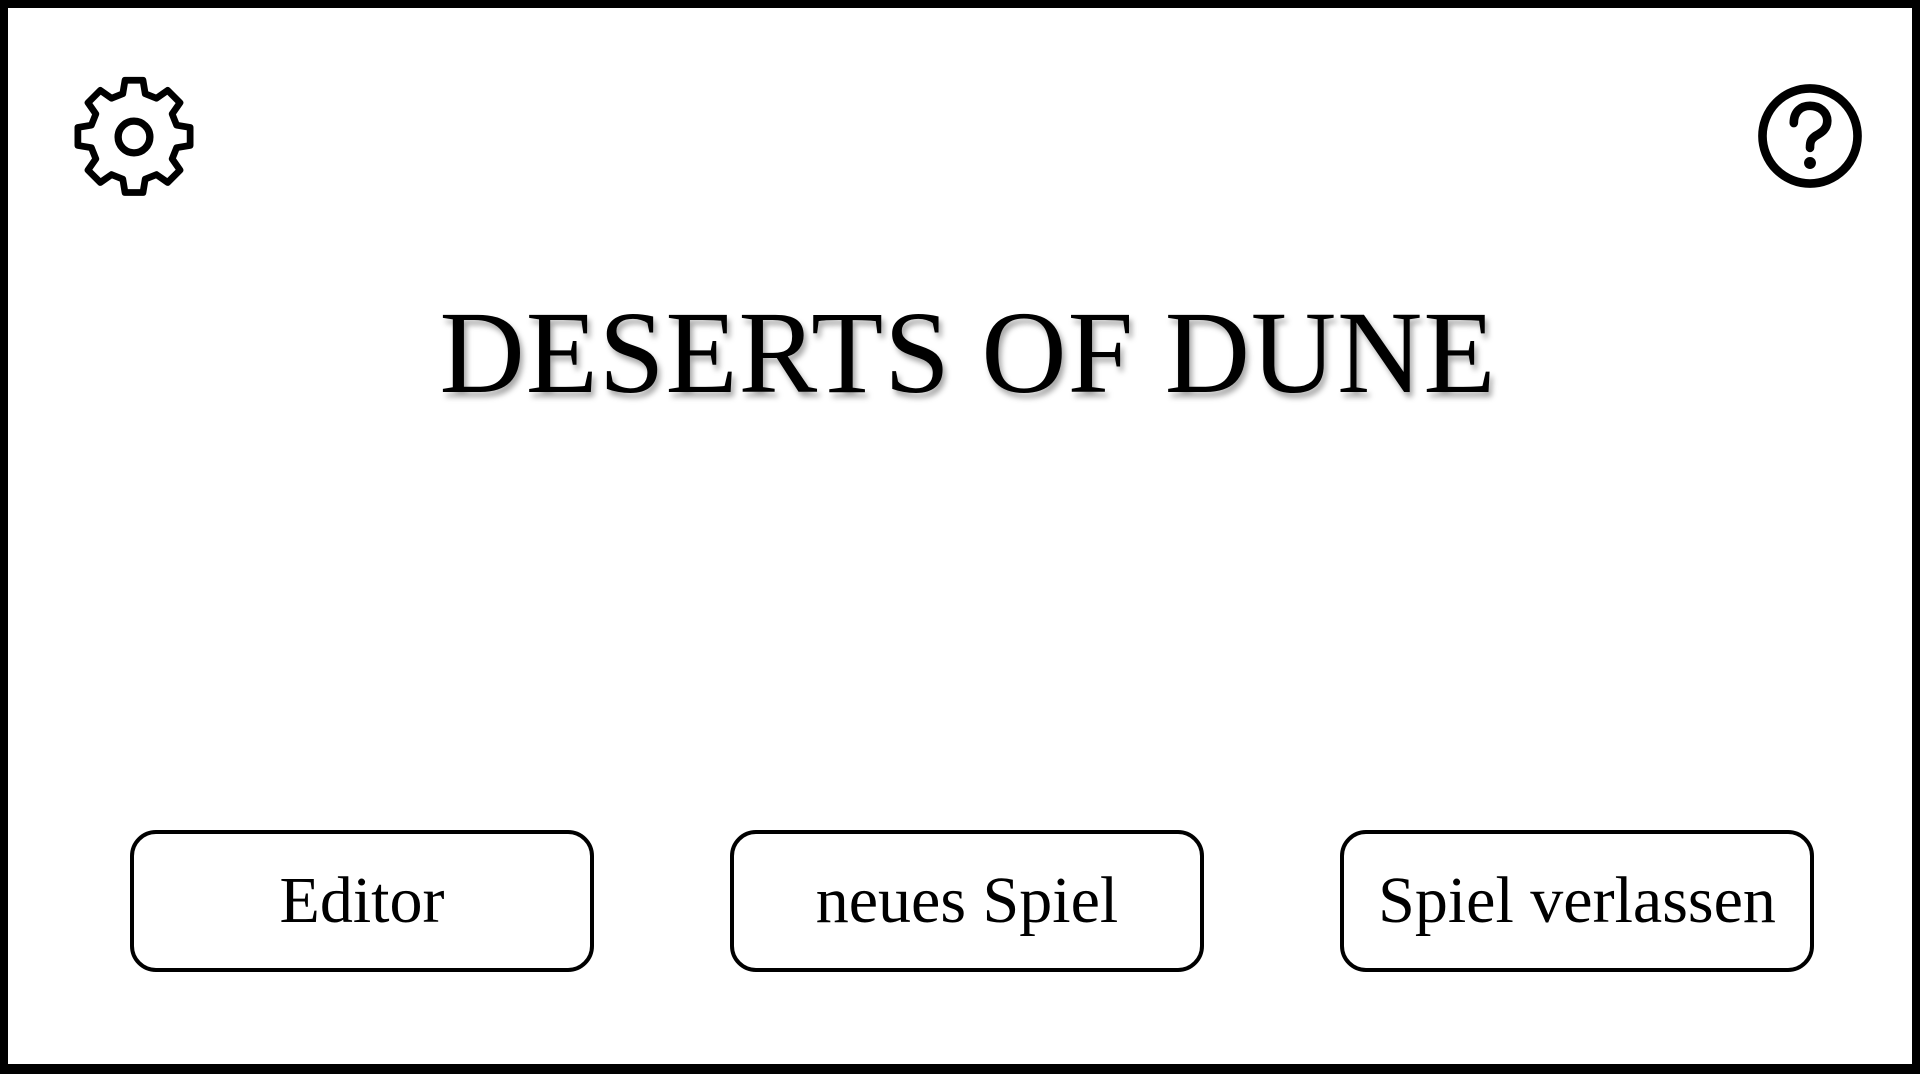  Describe the element at coordinates (968, 352) in the screenshot. I see `game-title: DESERTS OF DUNE` at that location.